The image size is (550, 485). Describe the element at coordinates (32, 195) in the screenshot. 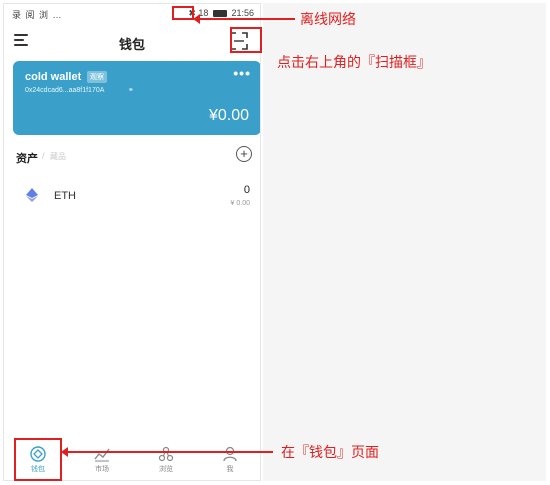

I see `eth-icon` at that location.